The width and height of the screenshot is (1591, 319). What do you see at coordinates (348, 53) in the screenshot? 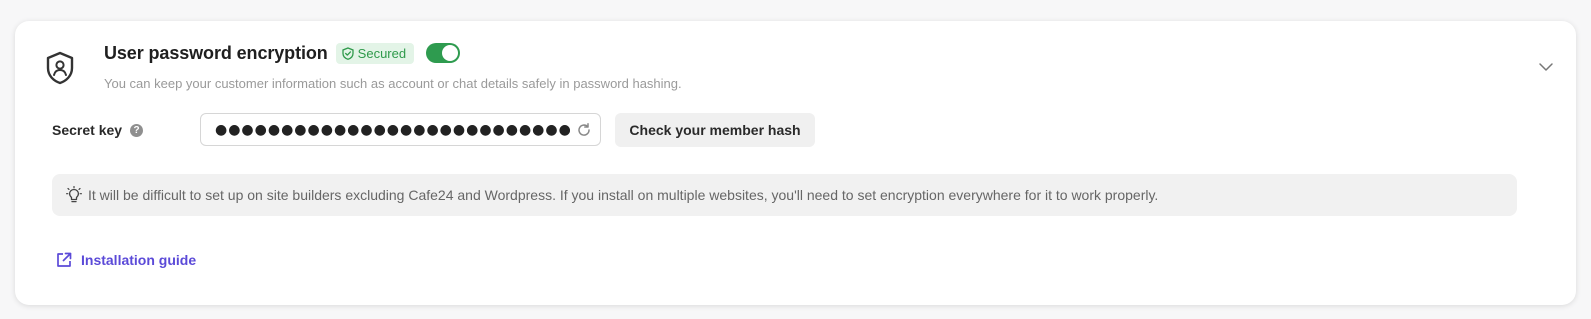
I see `shield-check-icon` at bounding box center [348, 53].